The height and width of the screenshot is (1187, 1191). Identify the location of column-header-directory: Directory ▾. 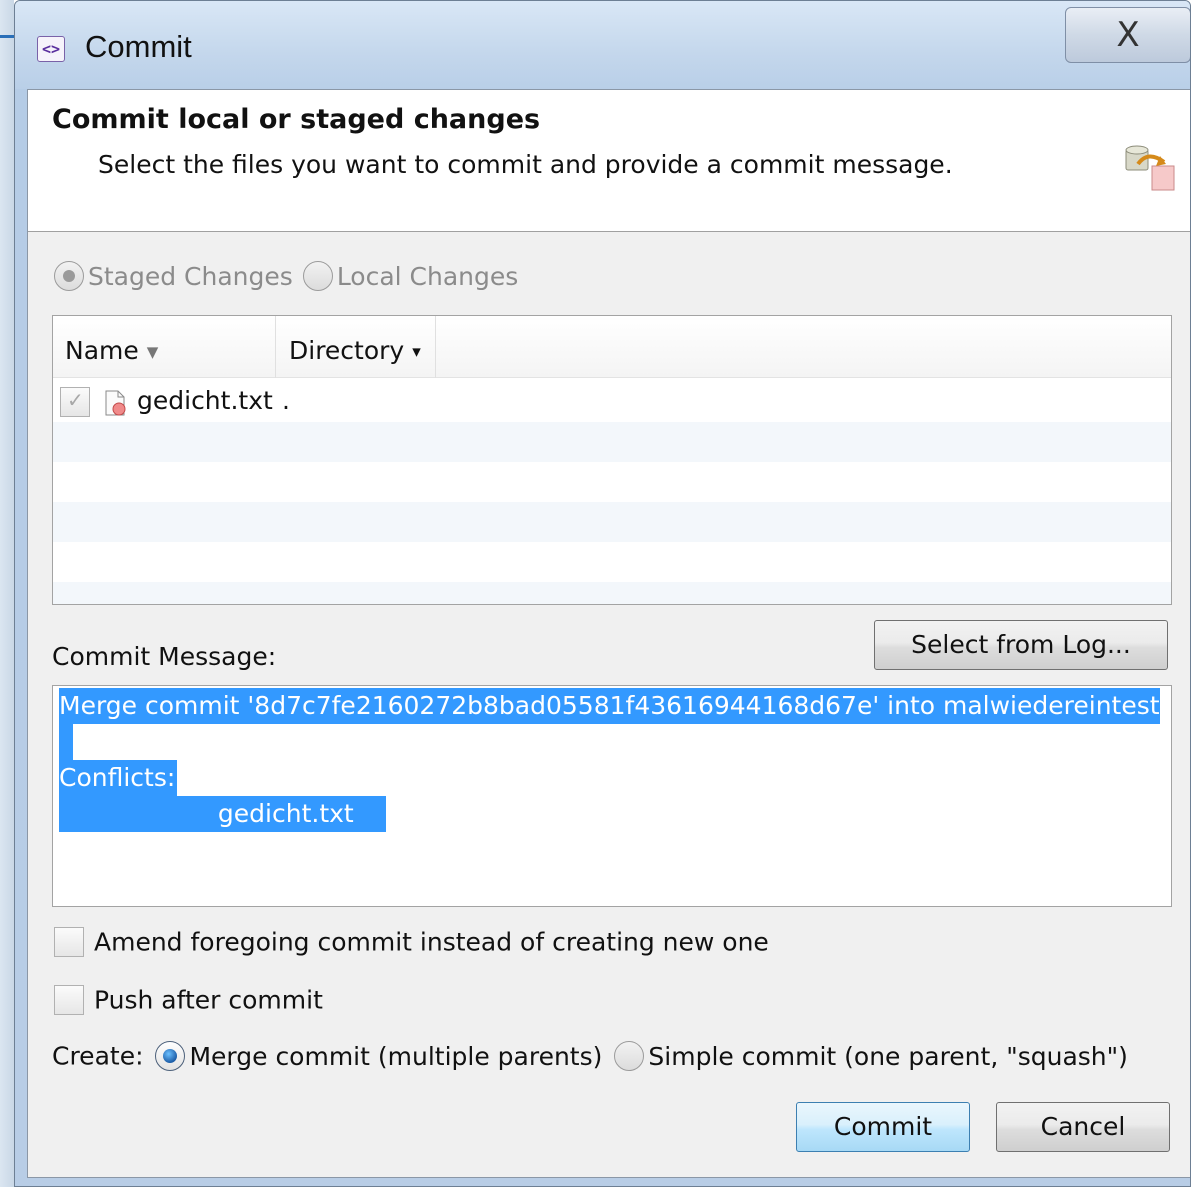
(356, 347).